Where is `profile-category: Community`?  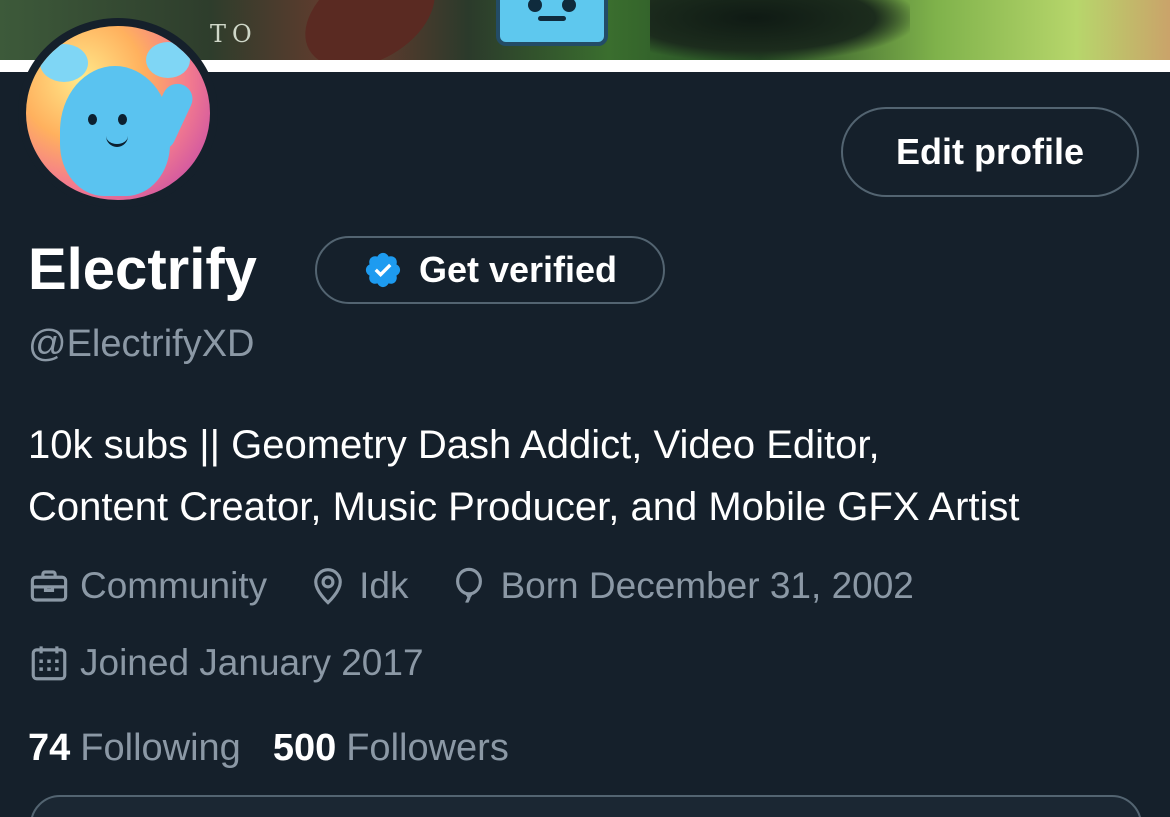 profile-category: Community is located at coordinates (147, 586).